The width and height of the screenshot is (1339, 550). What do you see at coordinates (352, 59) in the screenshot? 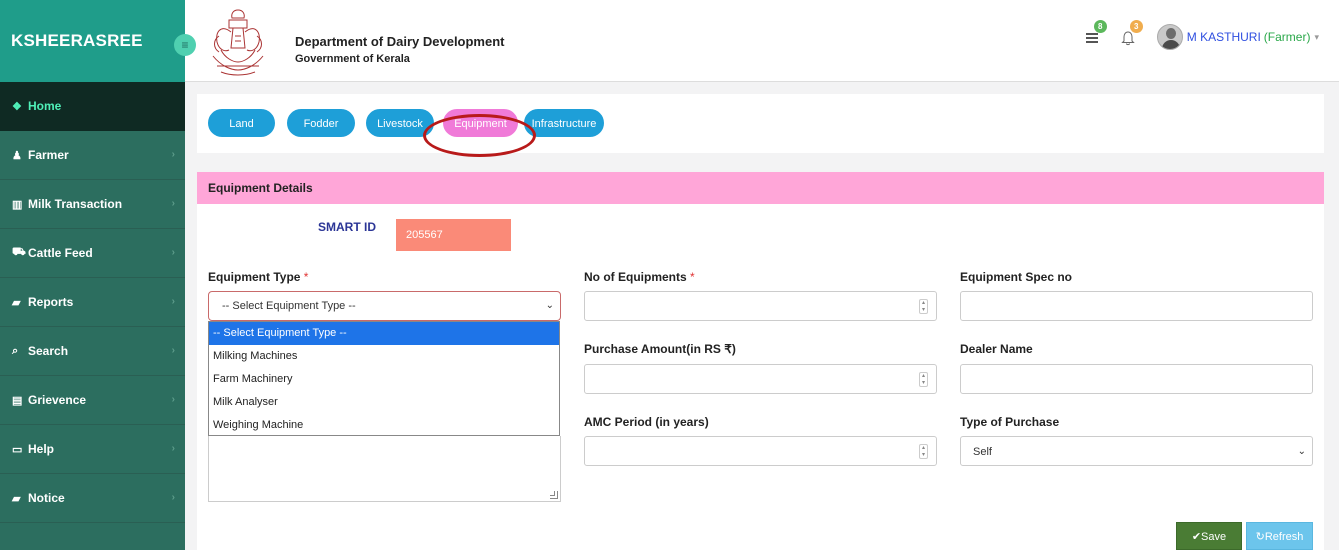
I see `dept-subtitle: Government of Kerala` at bounding box center [352, 59].